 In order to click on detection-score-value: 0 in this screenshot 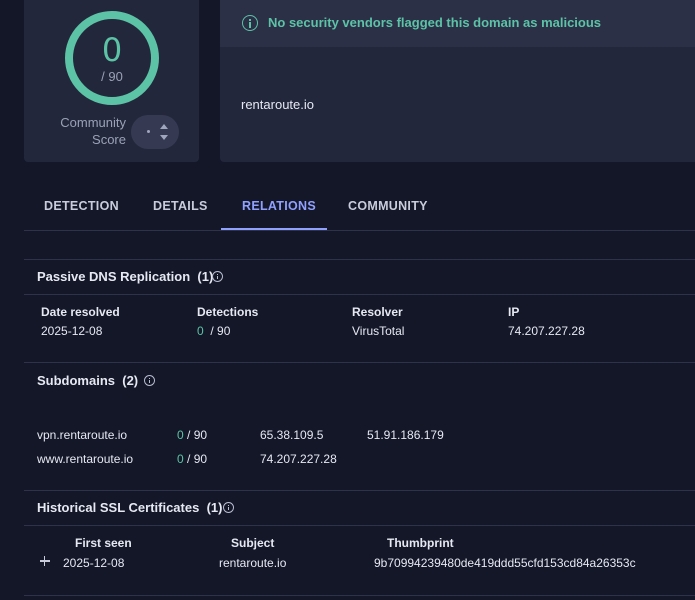, I will do `click(112, 50)`.